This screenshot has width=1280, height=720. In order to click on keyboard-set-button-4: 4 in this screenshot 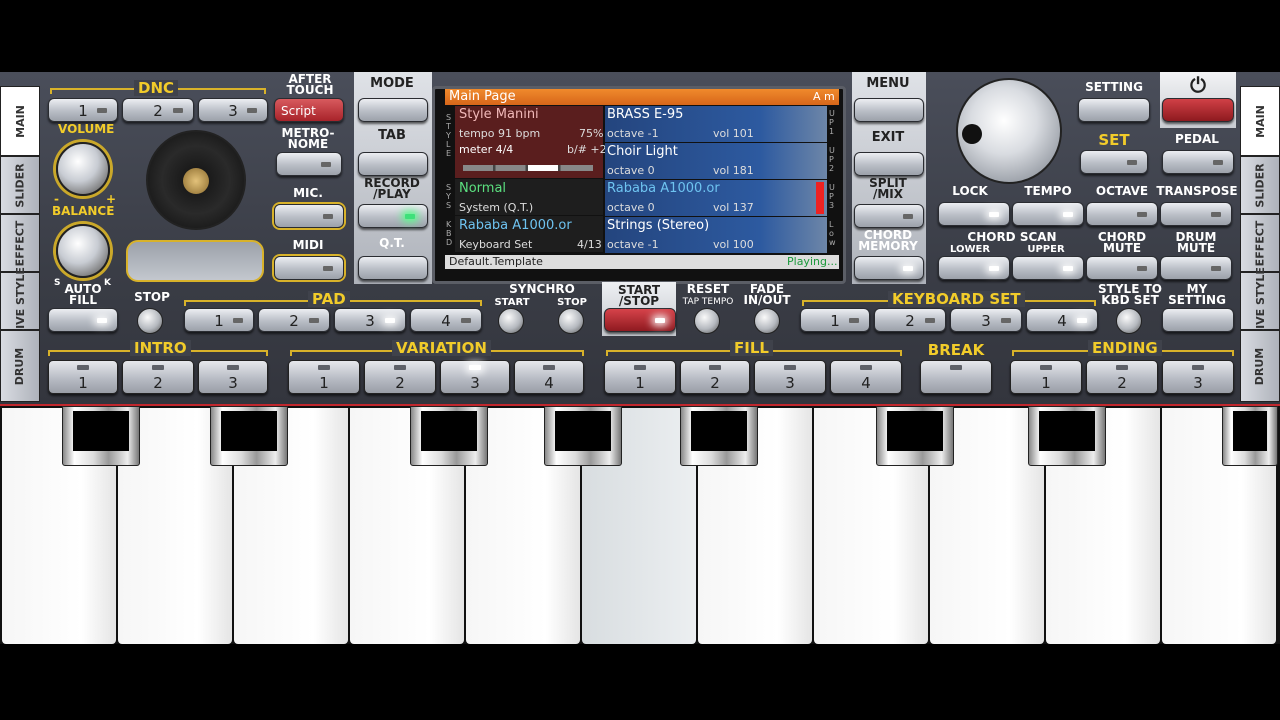, I will do `click(1062, 320)`.